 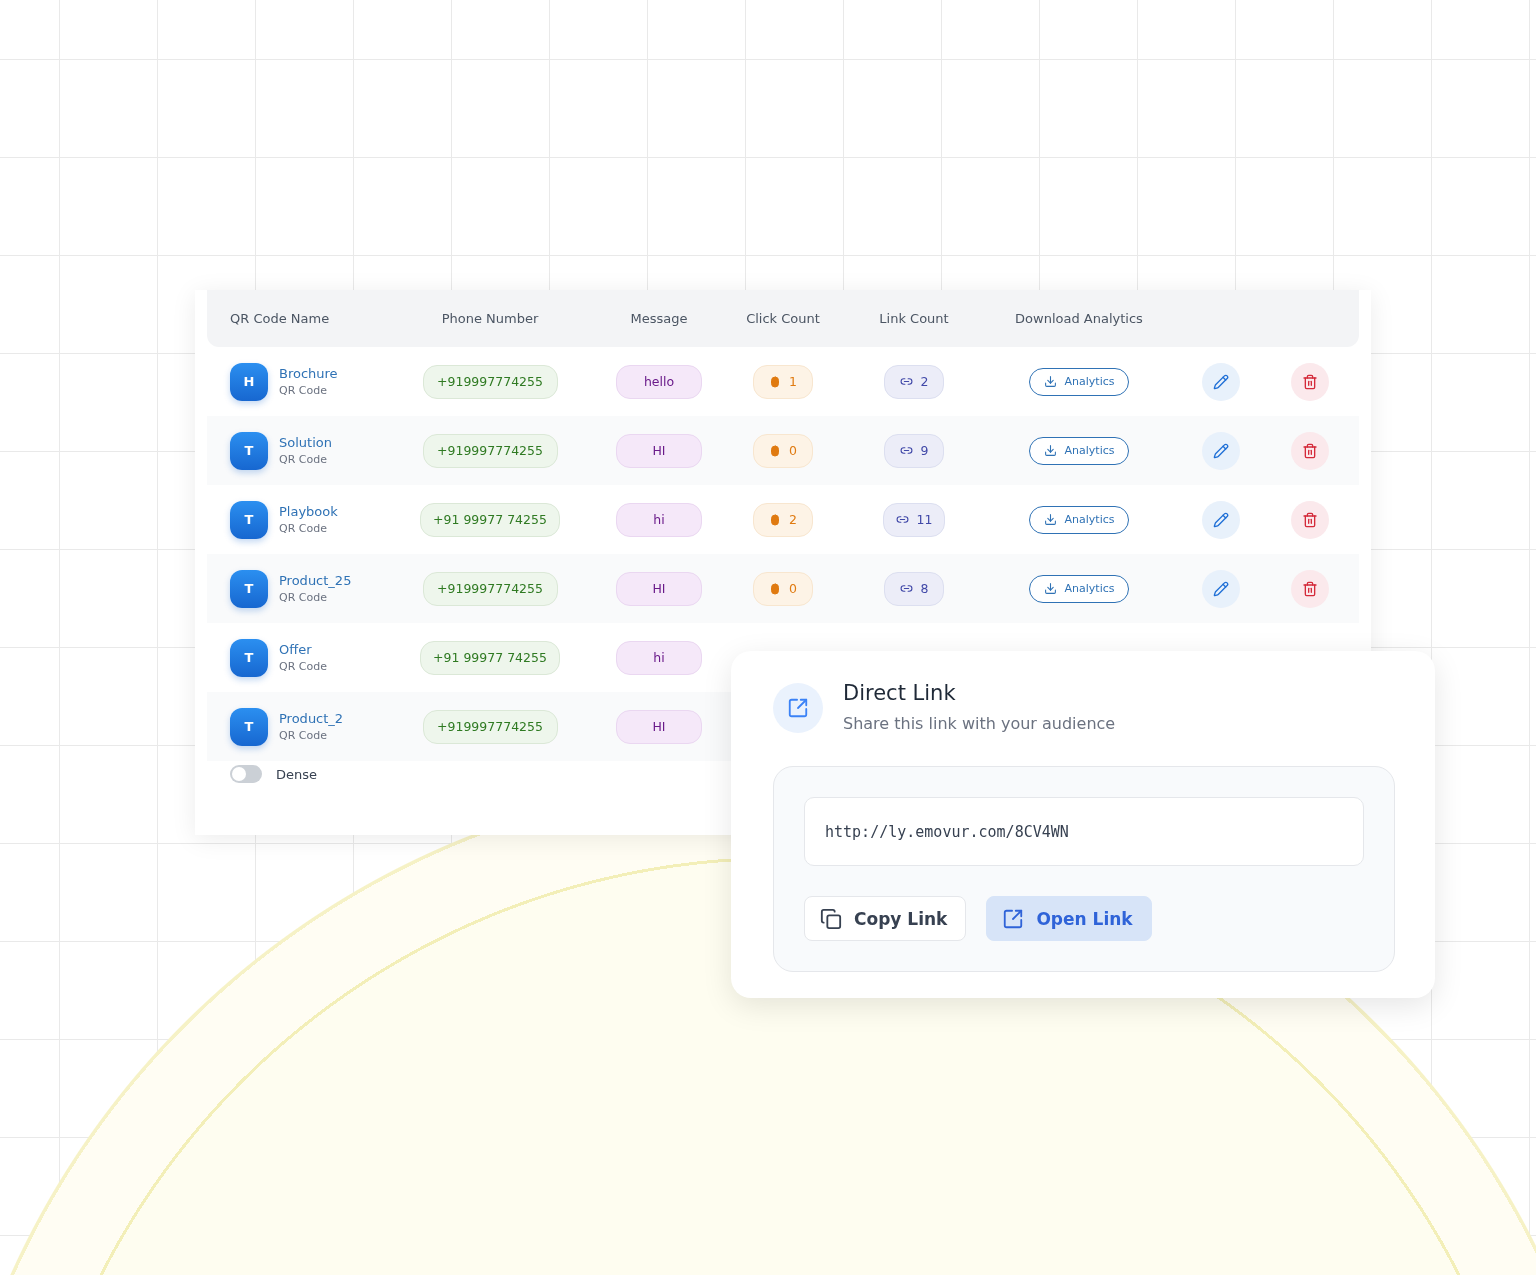 I want to click on qr-code-name: Product_25, so click(x=315, y=580).